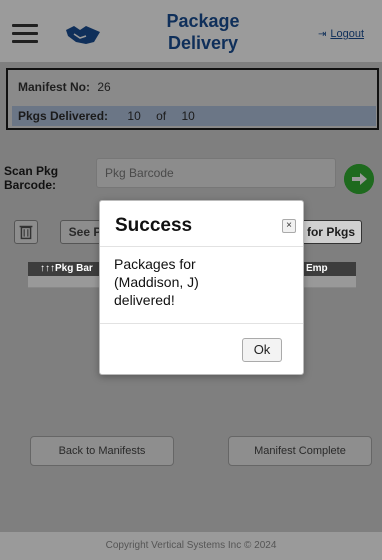 This screenshot has height=560, width=382. Describe the element at coordinates (156, 282) in the screenshot. I see `dialog-message-line-2: (Maddison, J)` at that location.